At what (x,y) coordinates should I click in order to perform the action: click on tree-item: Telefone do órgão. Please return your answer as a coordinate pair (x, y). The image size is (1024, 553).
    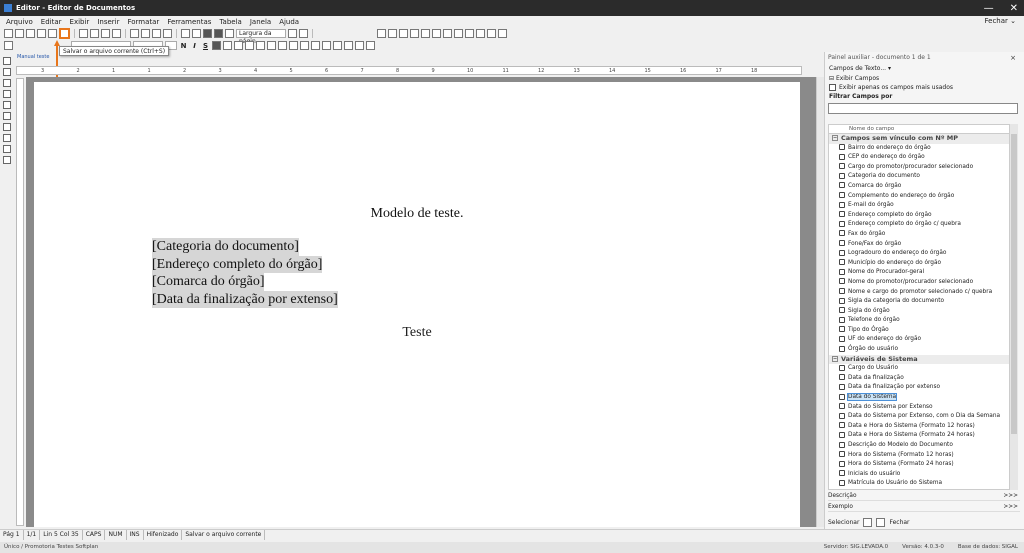
    Looking at the image, I should click on (919, 321).